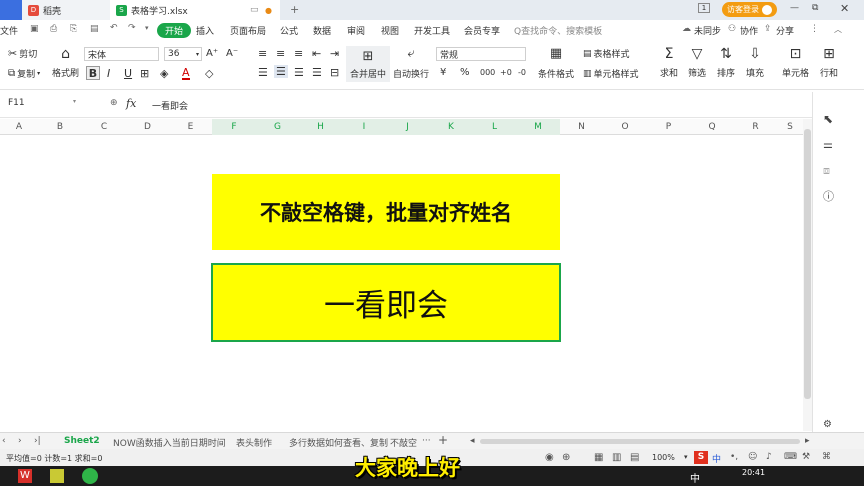  What do you see at coordinates (716, 458) in the screenshot?
I see `ime-mode: 中` at bounding box center [716, 458].